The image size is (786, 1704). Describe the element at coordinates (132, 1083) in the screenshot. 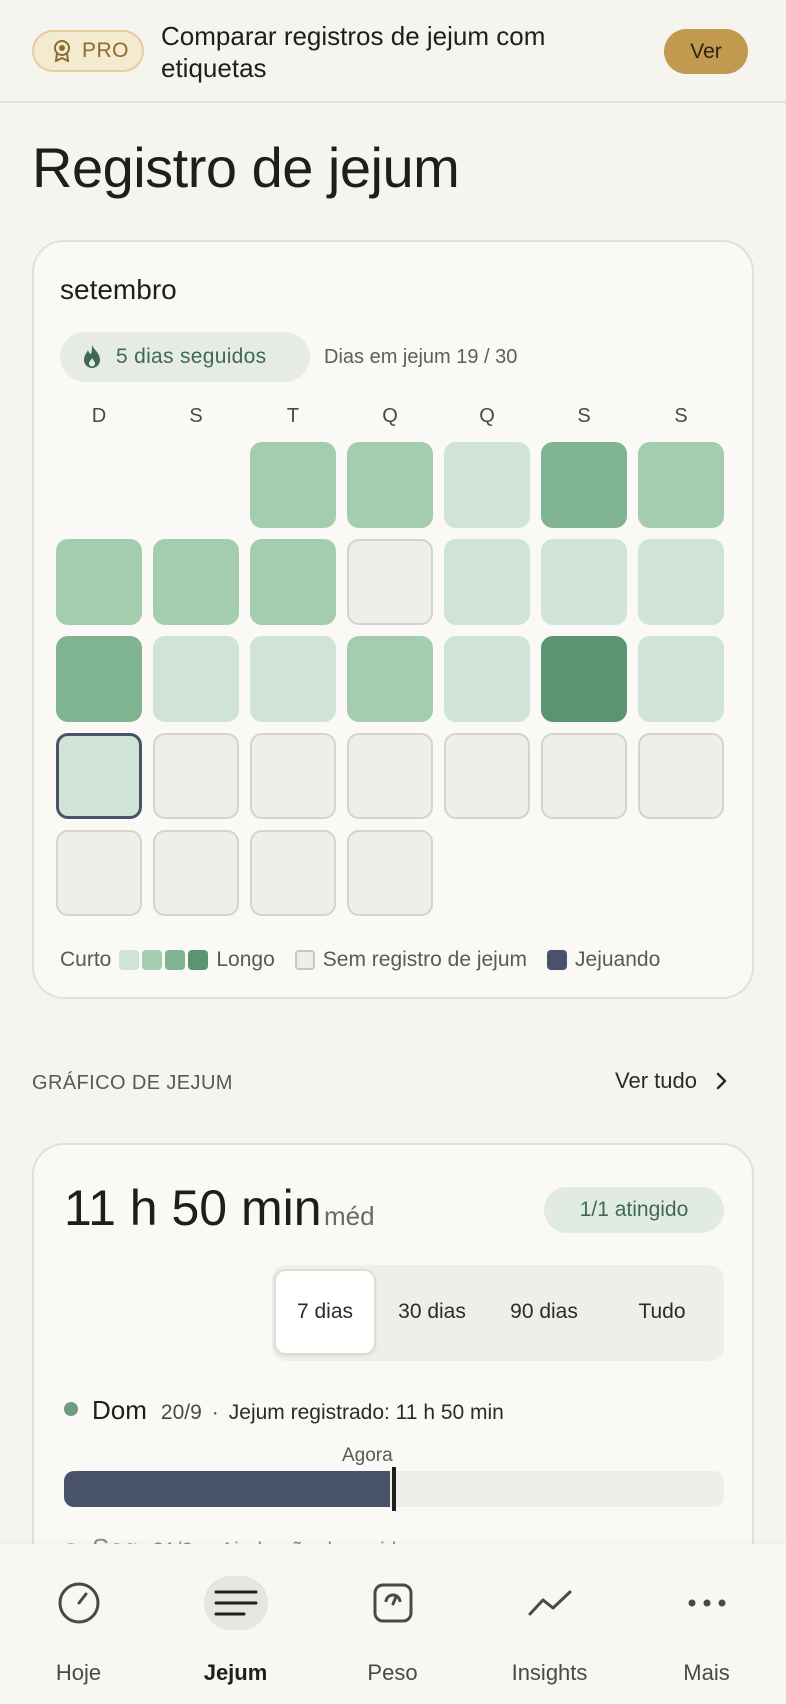

I see `section-title: GRÁFICO DE JEJUM` at that location.